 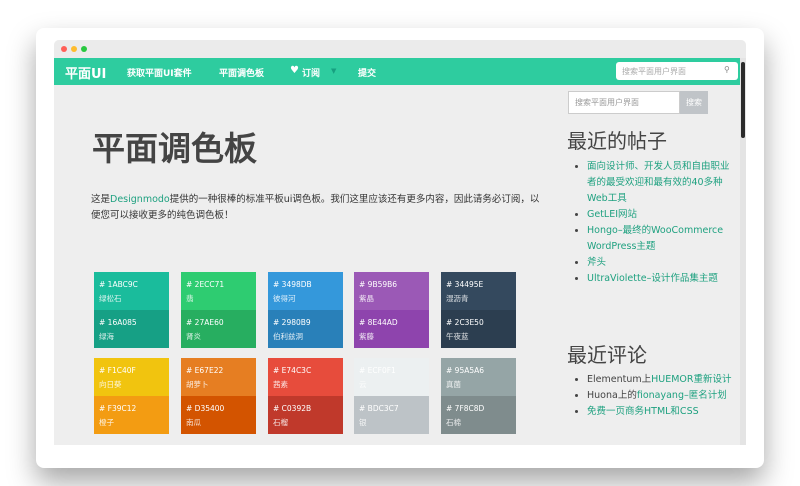 What do you see at coordinates (660, 215) in the screenshot?
I see `list-item: GetLEI网站` at bounding box center [660, 215].